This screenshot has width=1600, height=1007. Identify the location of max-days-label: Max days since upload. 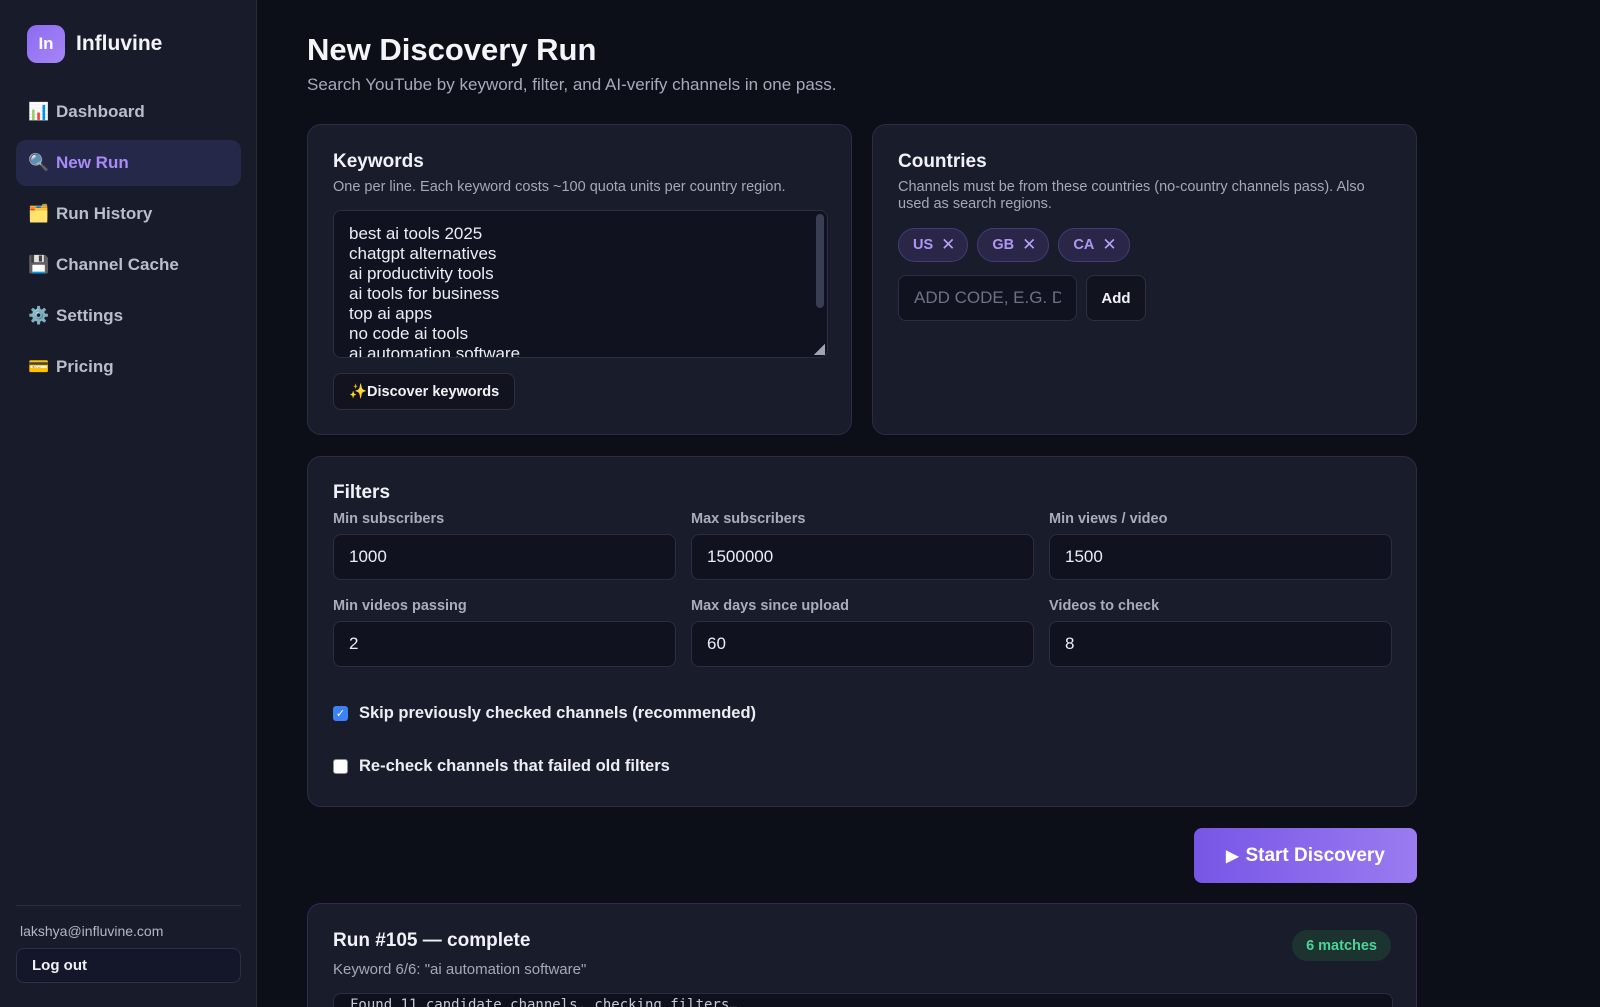
(770, 606).